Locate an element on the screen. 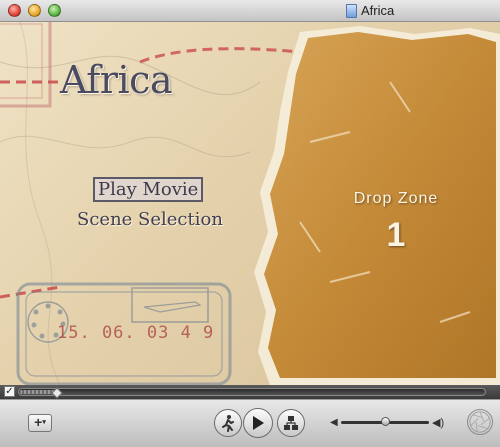  title-bar: Africa is located at coordinates (250, 11).